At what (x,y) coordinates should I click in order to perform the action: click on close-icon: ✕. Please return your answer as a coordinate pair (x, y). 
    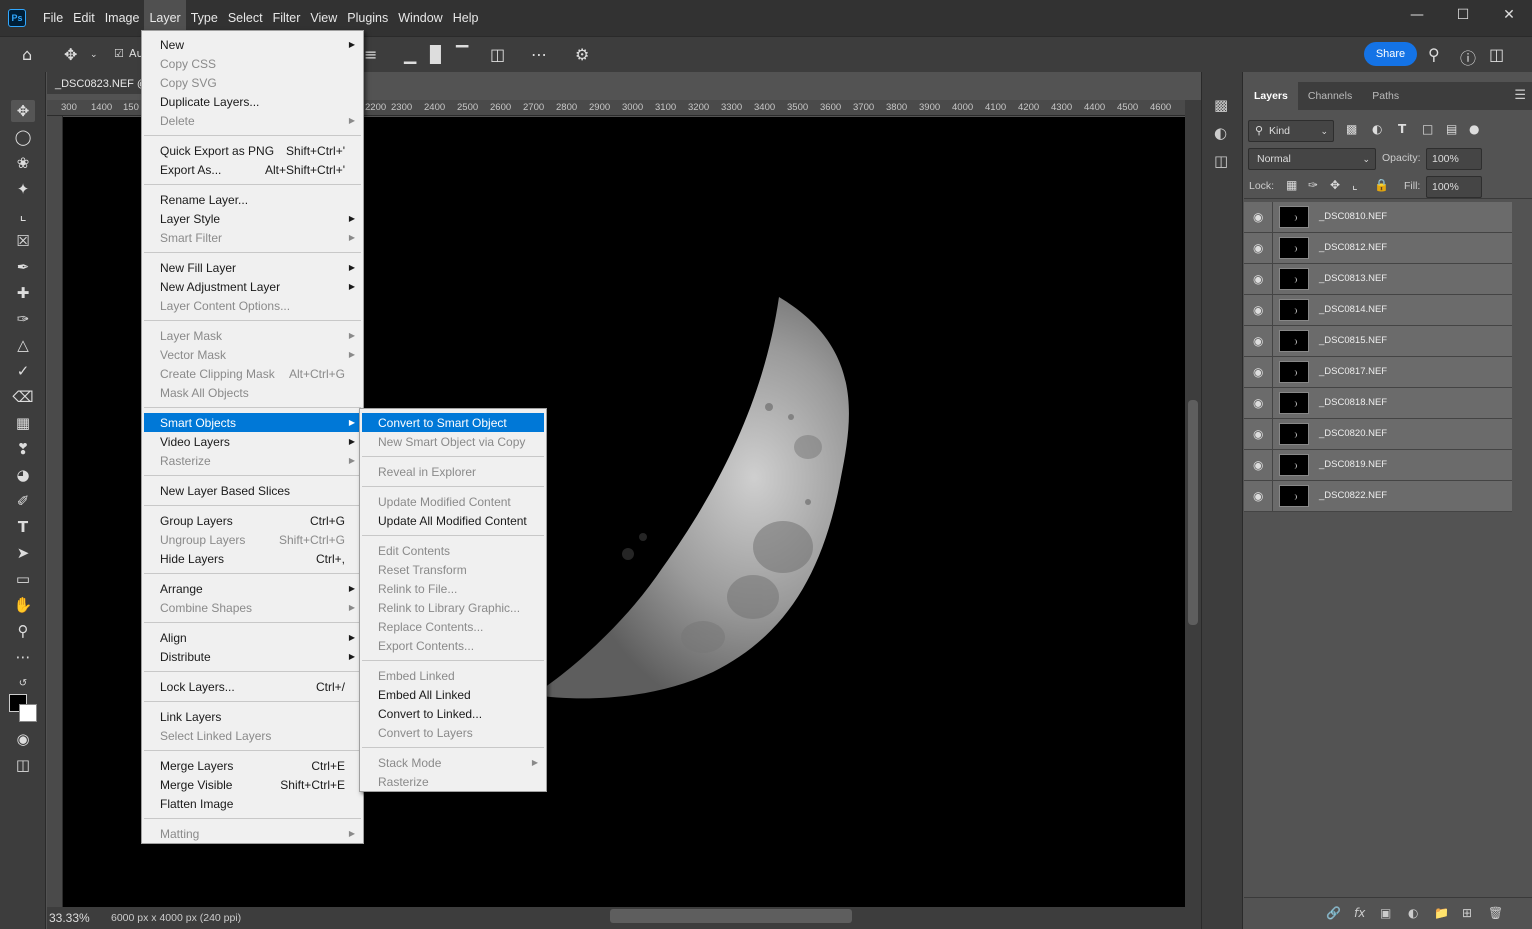
    Looking at the image, I should click on (1509, 15).